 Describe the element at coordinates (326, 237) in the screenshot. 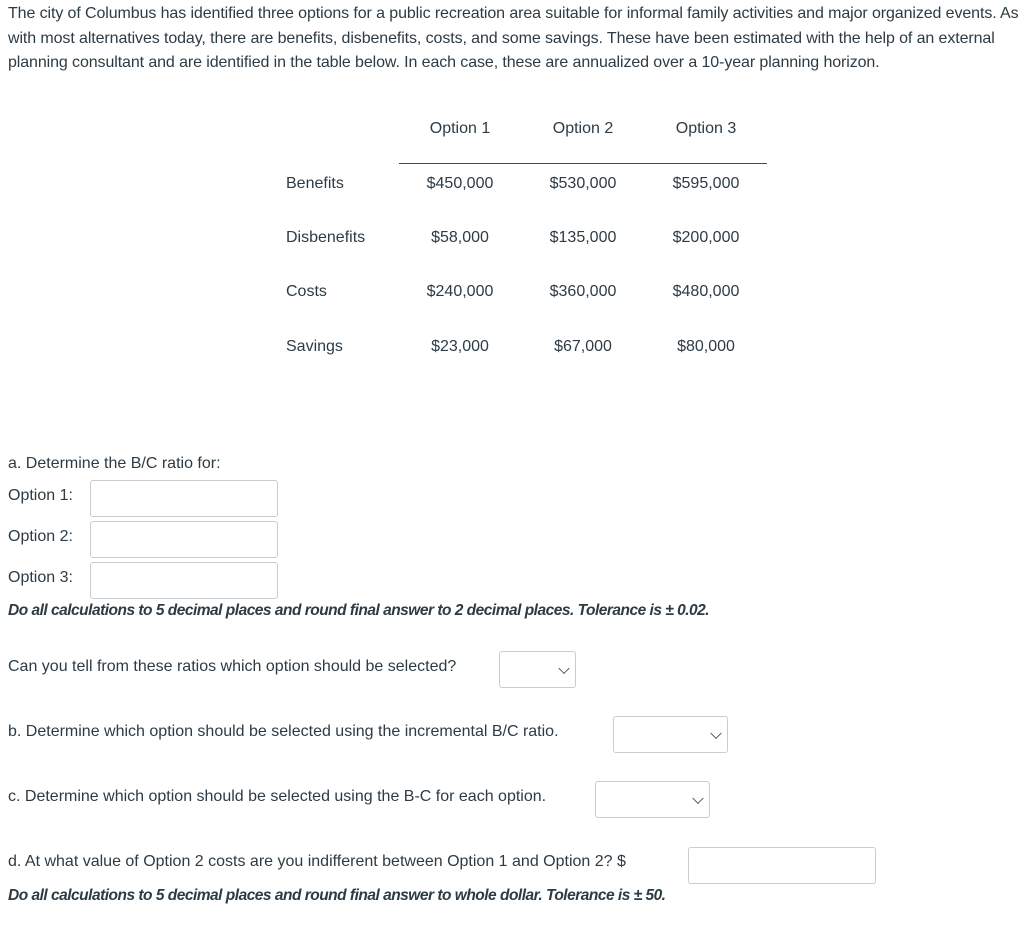

I see `row-label: Disbenefits` at that location.